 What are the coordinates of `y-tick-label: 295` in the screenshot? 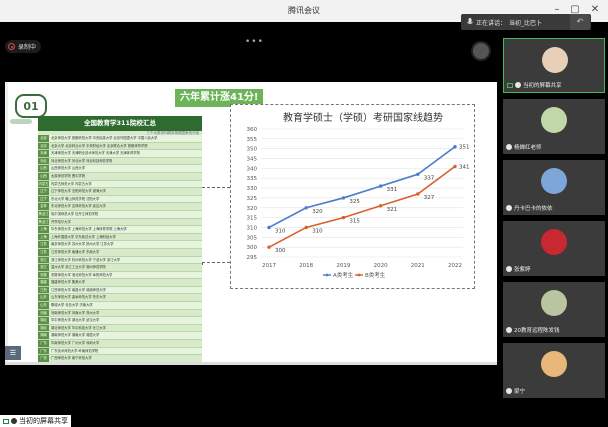 It's located at (252, 258).